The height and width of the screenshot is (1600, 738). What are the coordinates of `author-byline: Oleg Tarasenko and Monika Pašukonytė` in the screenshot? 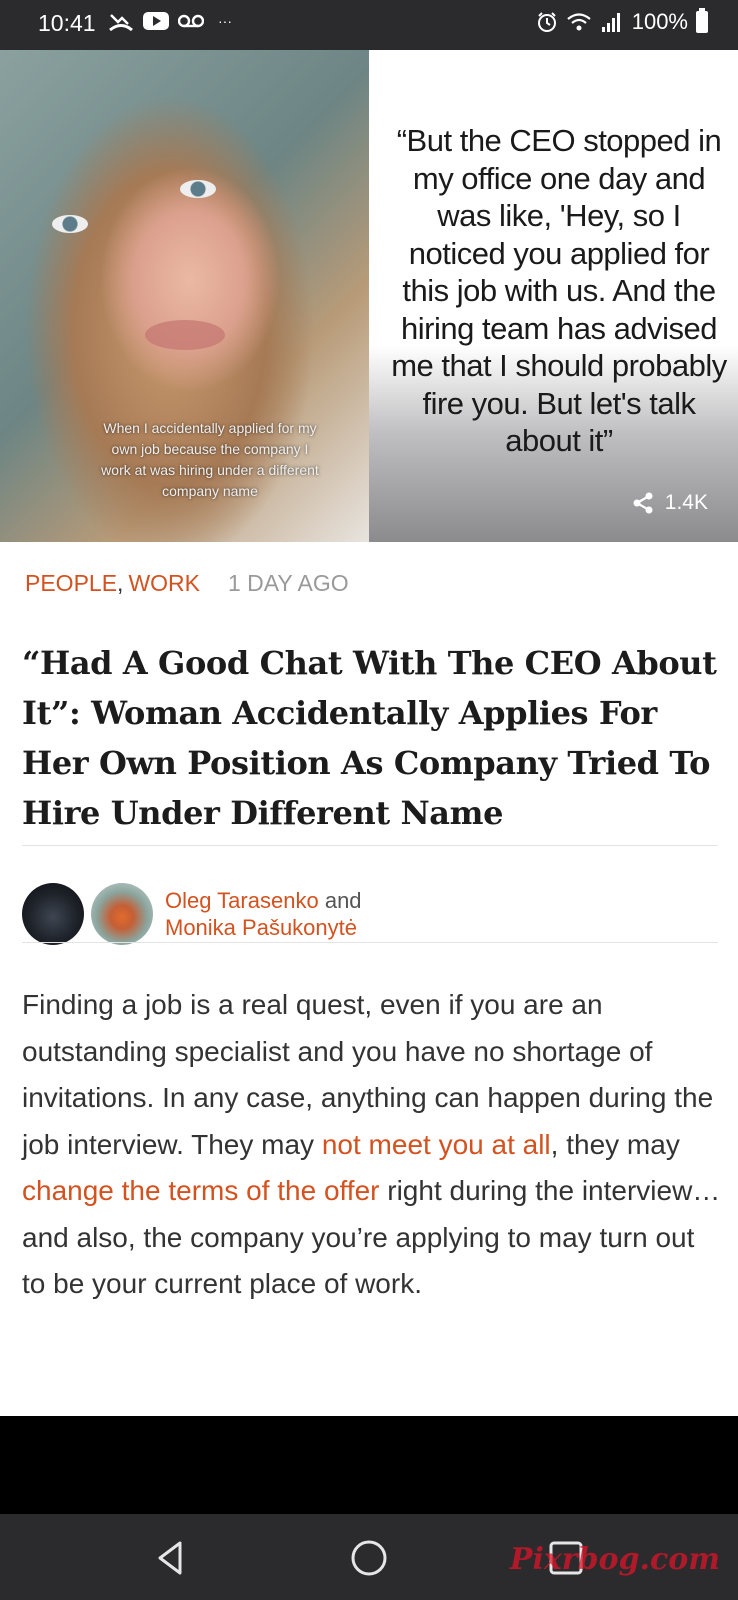 It's located at (192, 914).